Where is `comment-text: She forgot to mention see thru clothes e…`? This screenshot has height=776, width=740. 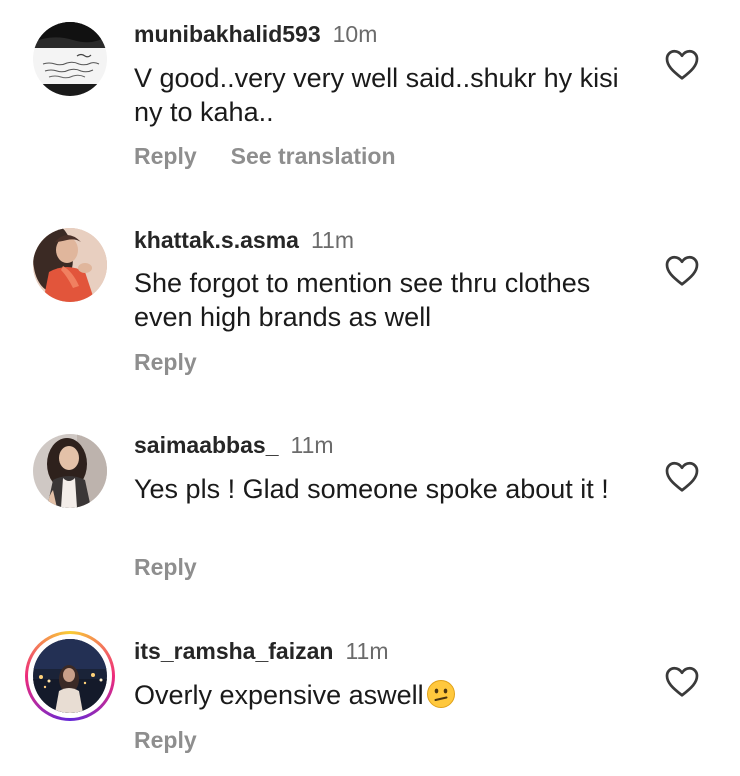 comment-text: She forgot to mention see thru clothes e… is located at coordinates (362, 300).